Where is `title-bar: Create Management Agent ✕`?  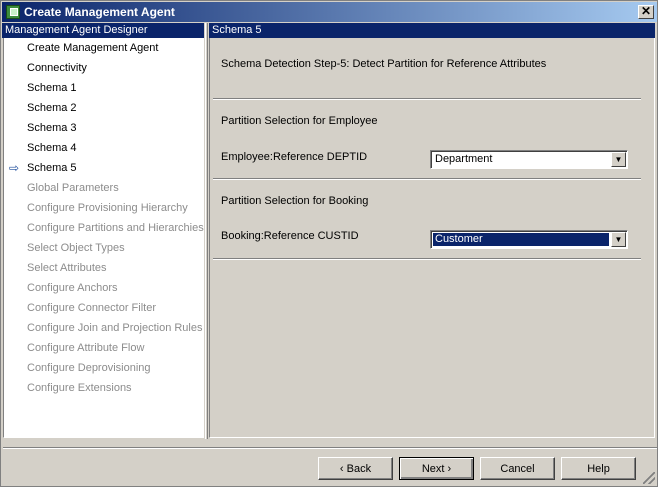 title-bar: Create Management Agent ✕ is located at coordinates (329, 12).